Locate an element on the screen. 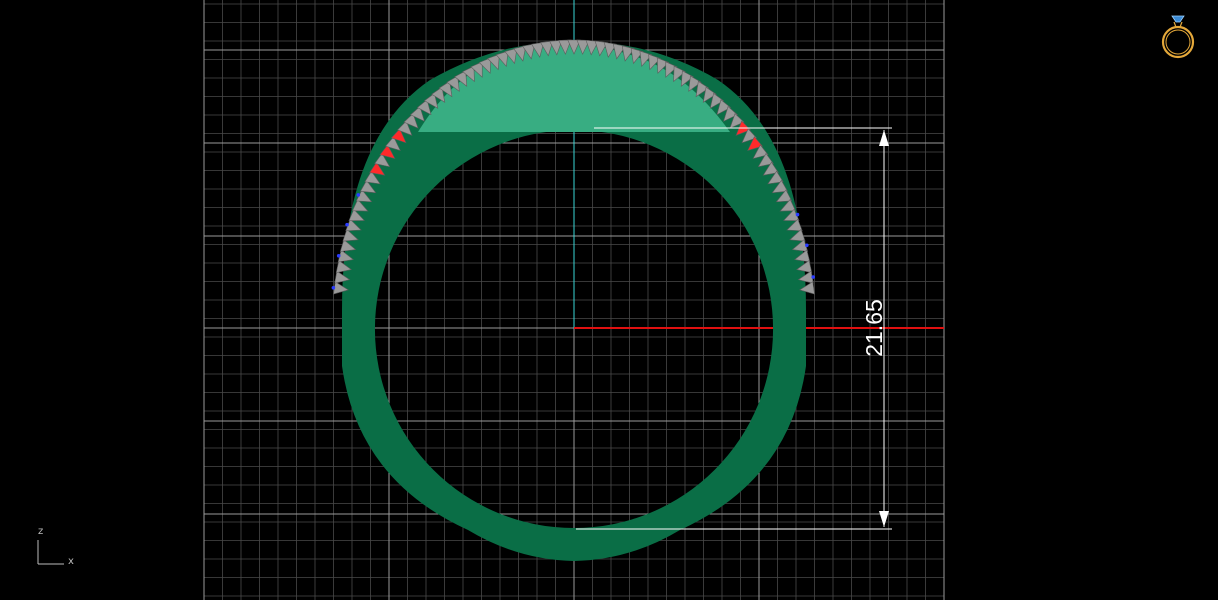  axis-label-z: z is located at coordinates (41, 531).